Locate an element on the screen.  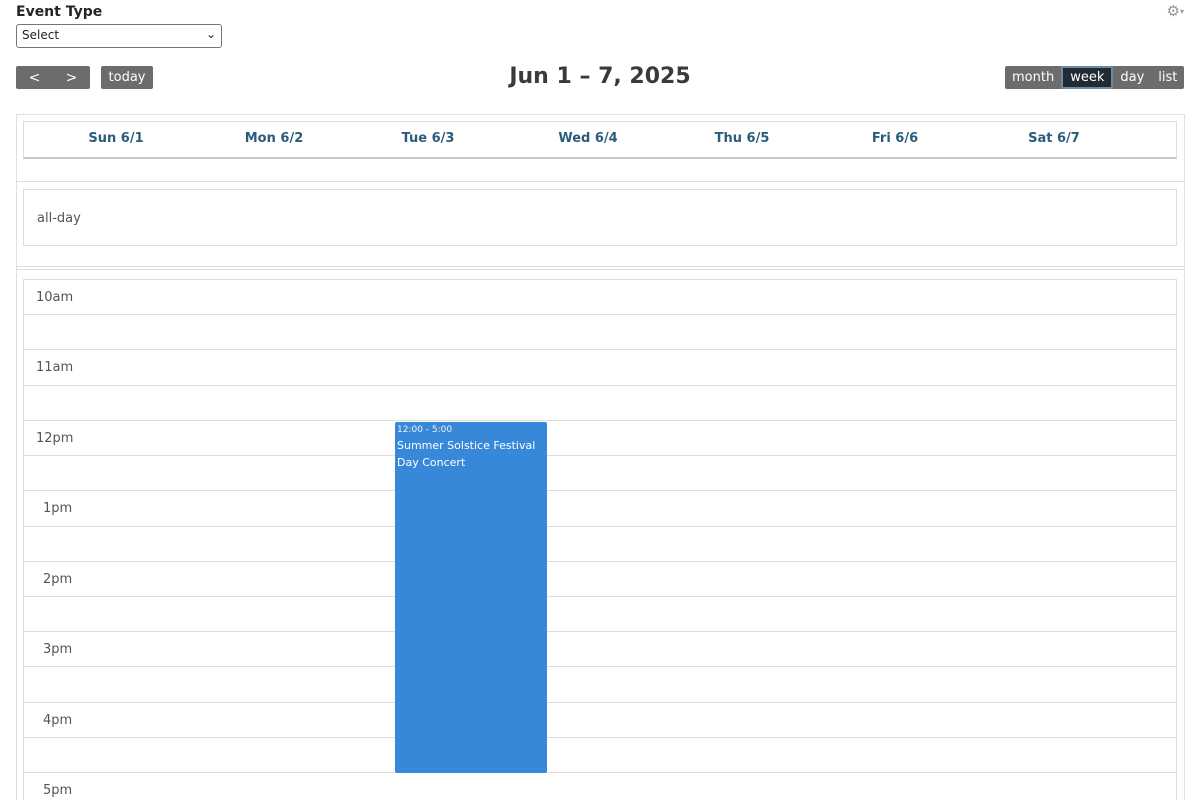
event-title: Summer Solstice Festival Day Concert is located at coordinates (466, 454).